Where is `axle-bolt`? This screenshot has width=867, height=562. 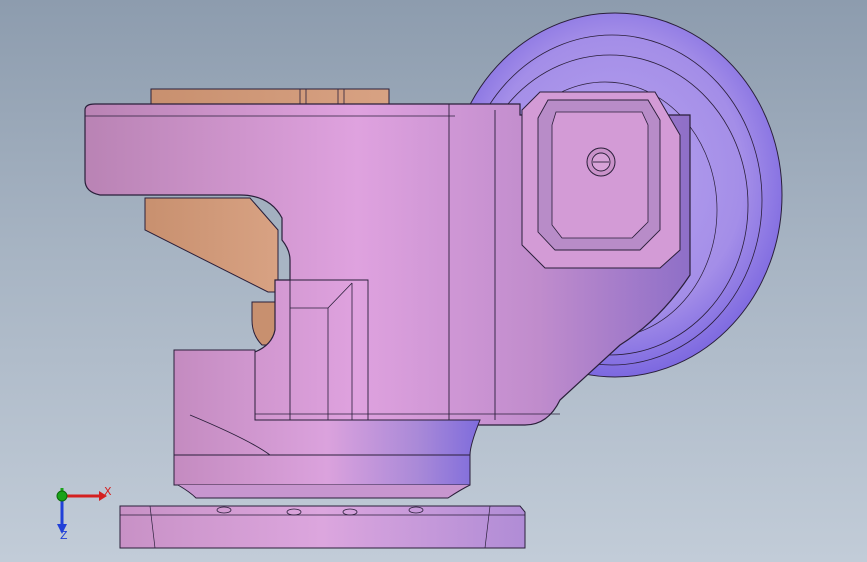 axle-bolt is located at coordinates (601, 162).